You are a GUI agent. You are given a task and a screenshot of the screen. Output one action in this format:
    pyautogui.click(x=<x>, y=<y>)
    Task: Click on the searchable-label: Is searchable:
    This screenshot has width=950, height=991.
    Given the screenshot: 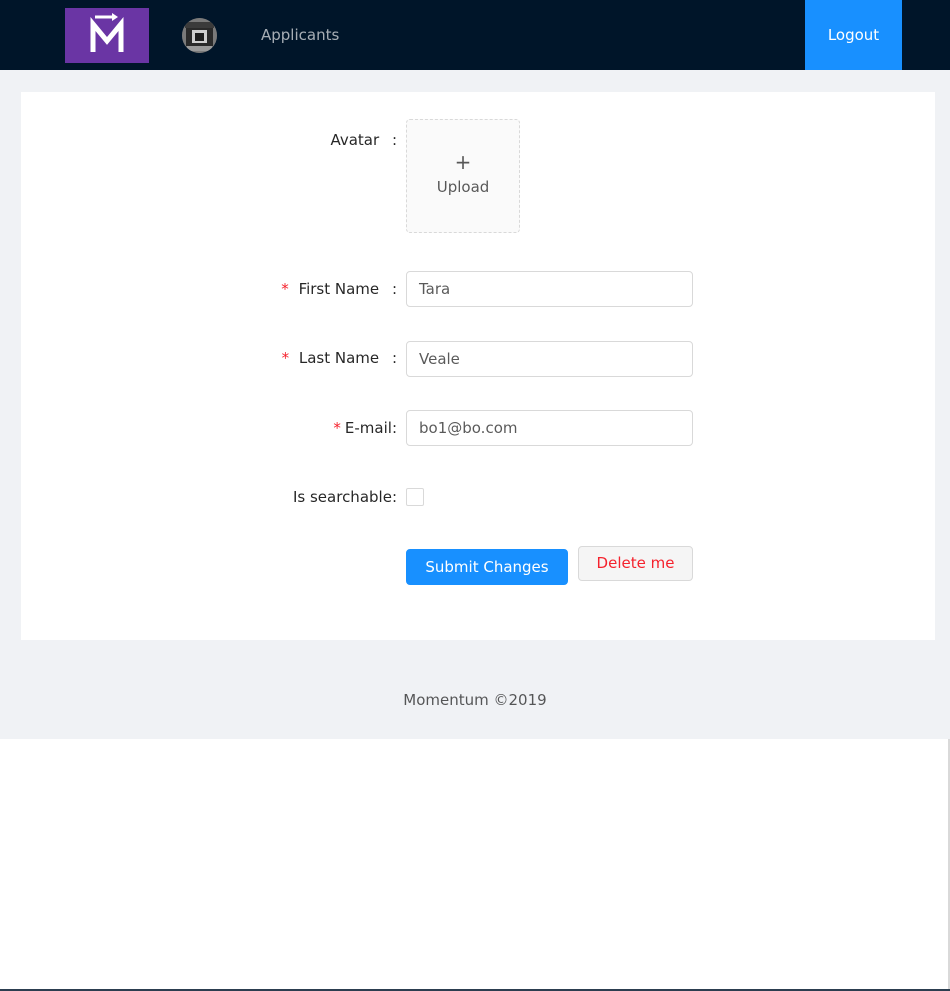 What is the action you would take?
    pyautogui.click(x=345, y=497)
    